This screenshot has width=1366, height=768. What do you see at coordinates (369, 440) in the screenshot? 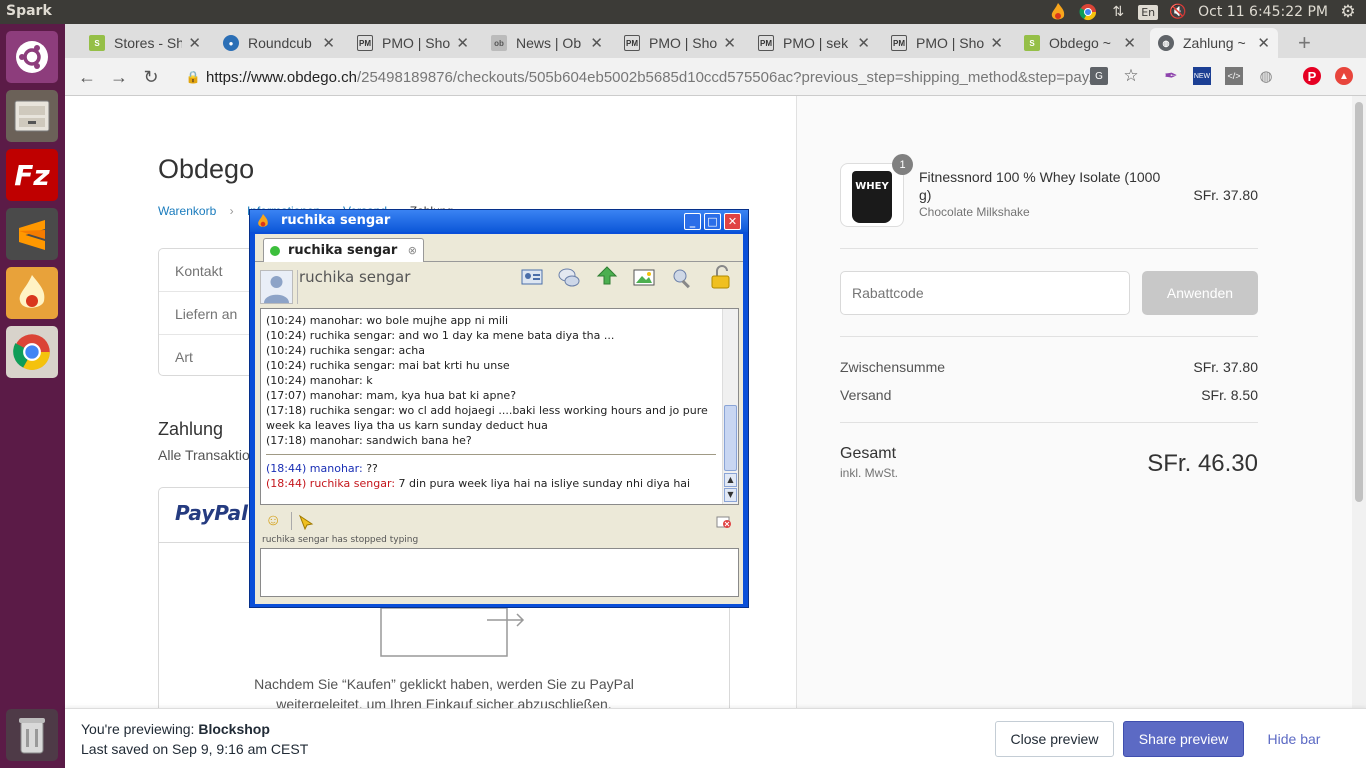
I see `chat-message: (17:18) manohar: sandwich bana he?` at bounding box center [369, 440].